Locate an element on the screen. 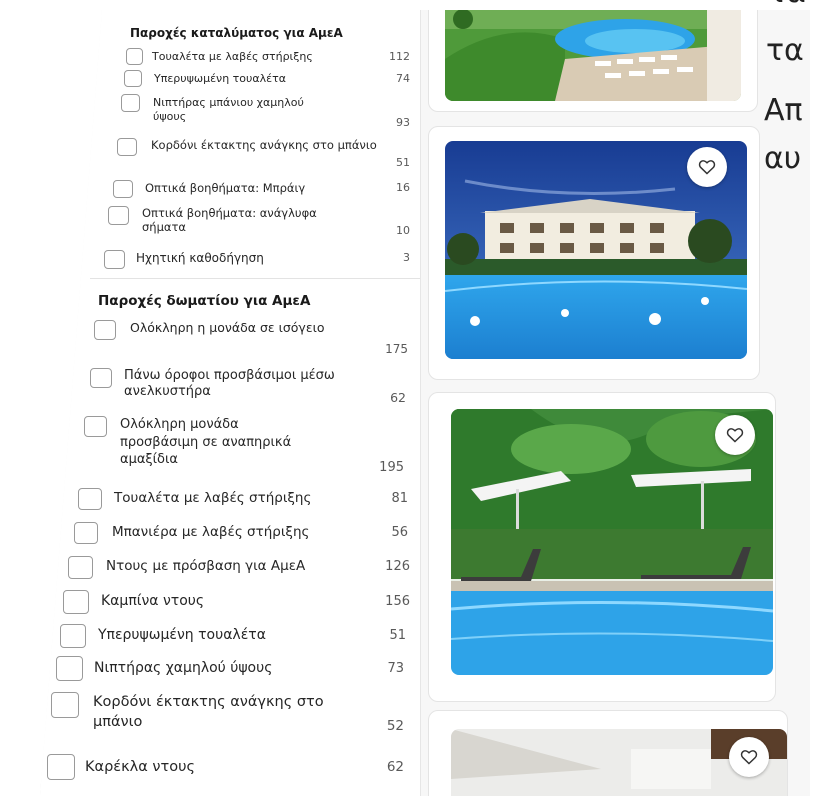 This screenshot has width=819, height=801. section-title-property-accessibility: Παροχές καταλύματος για ΑμεΑ is located at coordinates (236, 33).